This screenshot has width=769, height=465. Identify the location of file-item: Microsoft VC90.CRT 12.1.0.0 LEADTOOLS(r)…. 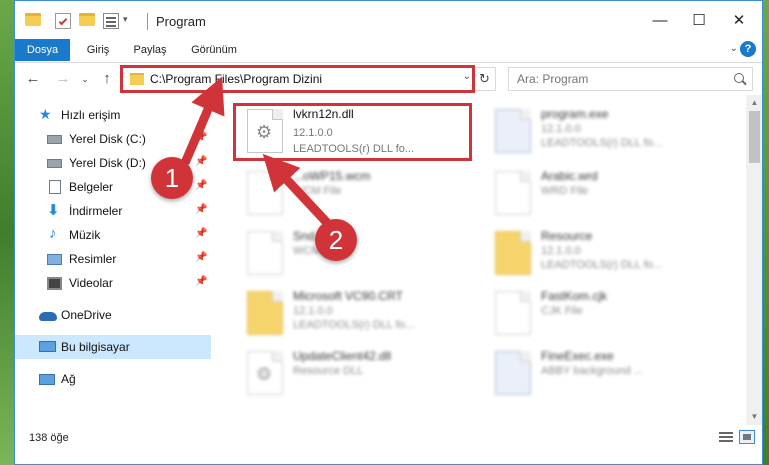
(359, 315).